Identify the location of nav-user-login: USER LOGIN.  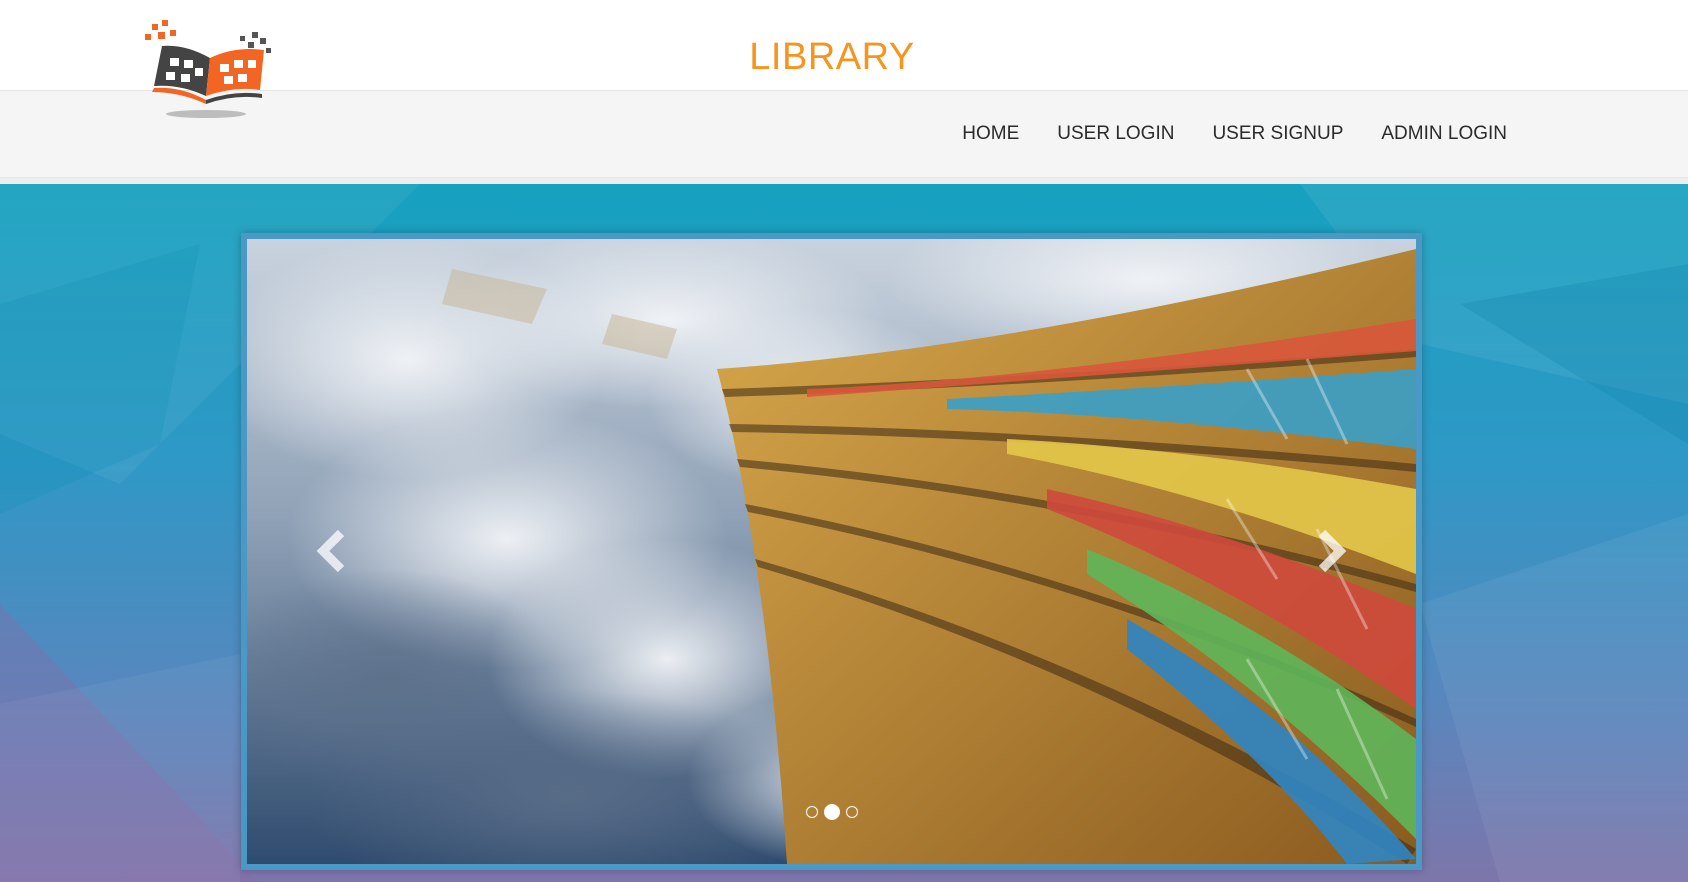
(1115, 134).